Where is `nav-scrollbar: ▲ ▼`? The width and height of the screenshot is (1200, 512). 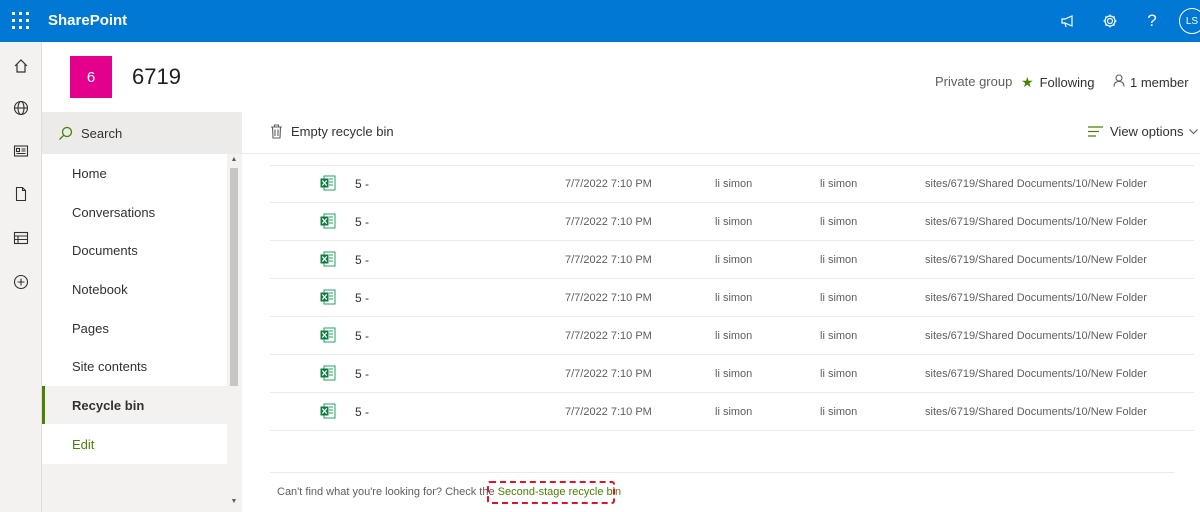 nav-scrollbar: ▲ ▼ is located at coordinates (234, 333).